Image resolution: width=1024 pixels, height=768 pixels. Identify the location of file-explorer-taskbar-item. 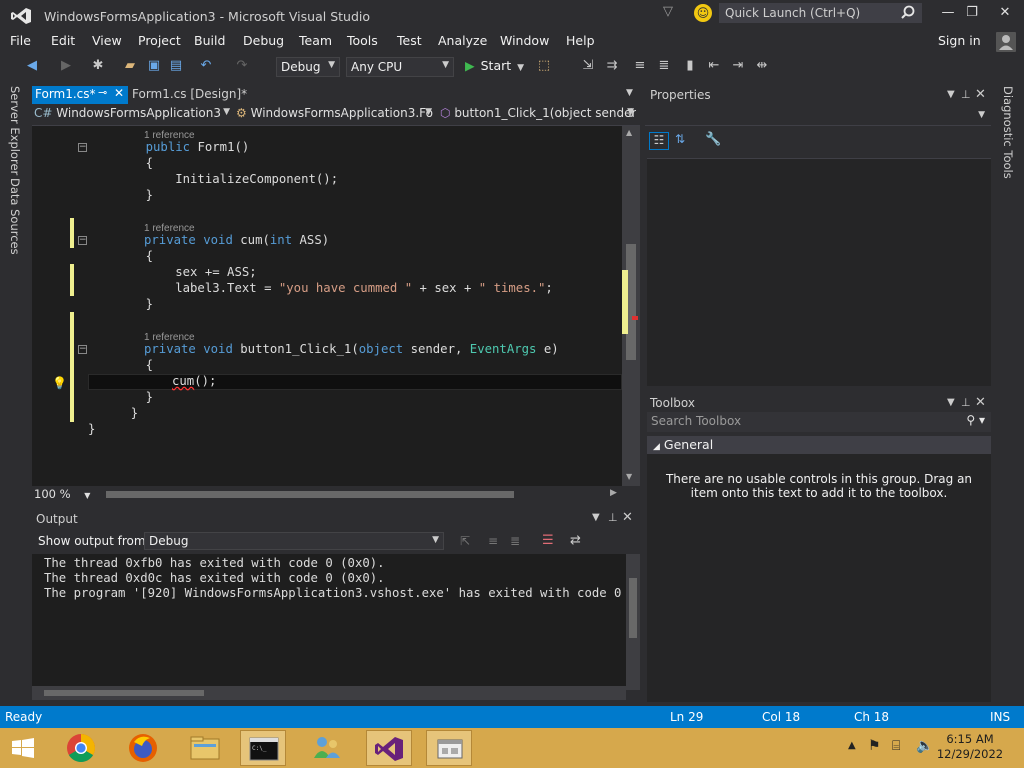
(205, 748).